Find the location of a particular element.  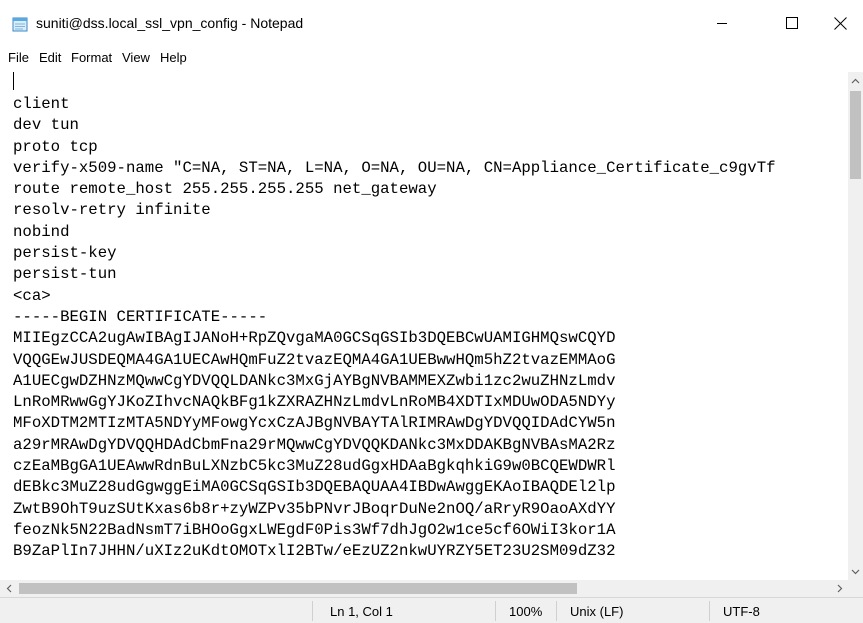

maximize-button is located at coordinates (792, 23).